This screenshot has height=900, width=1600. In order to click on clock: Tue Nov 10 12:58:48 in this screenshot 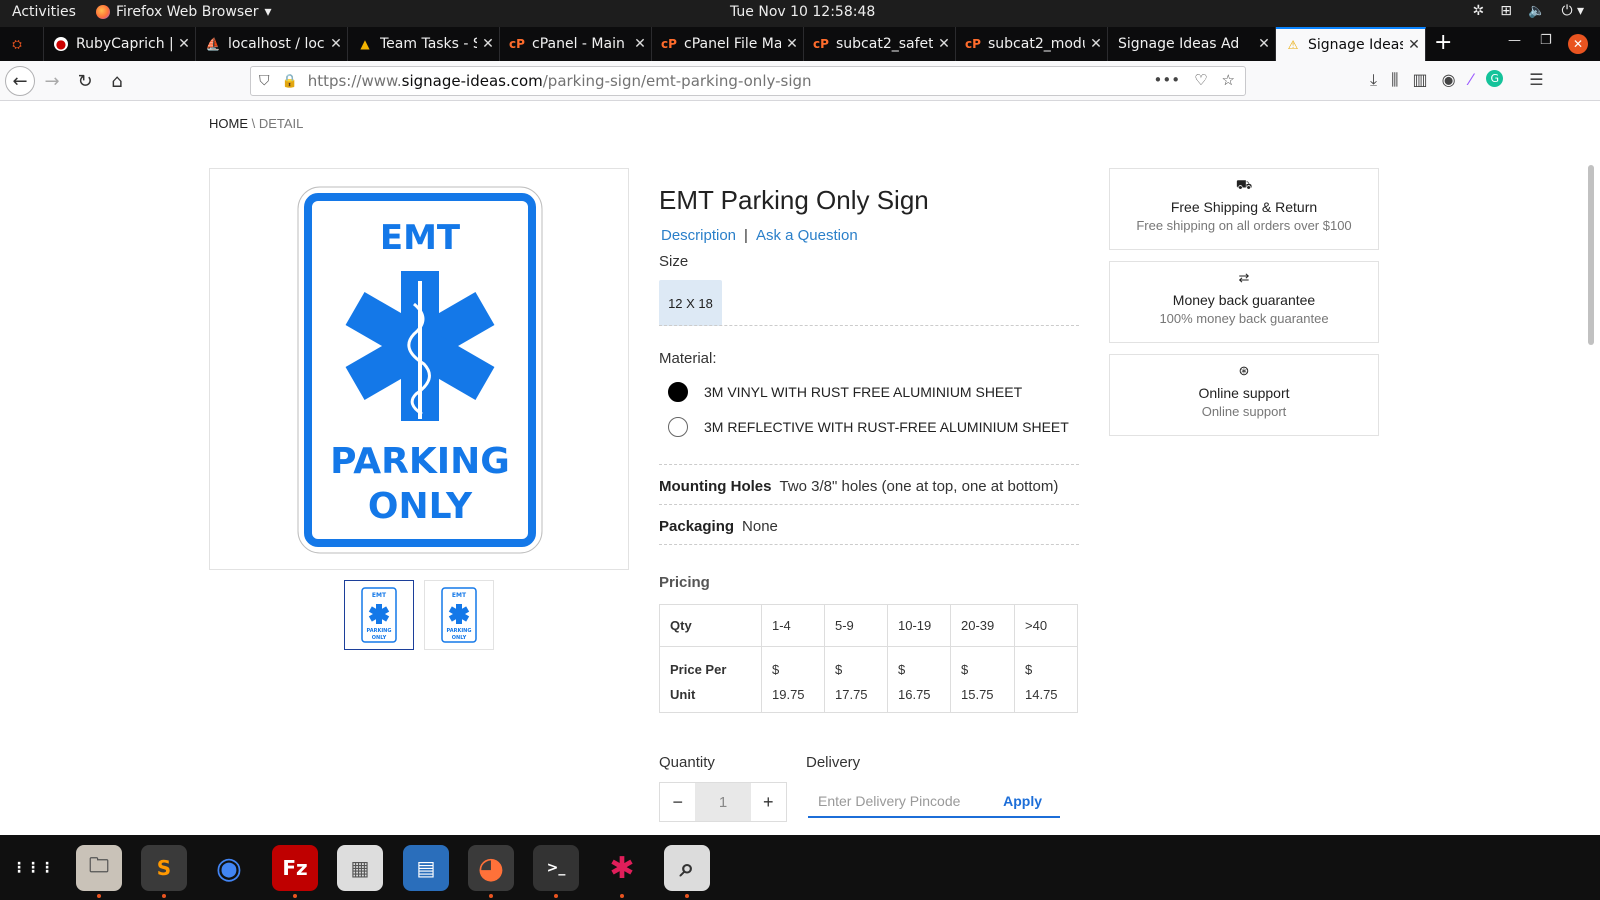, I will do `click(802, 12)`.